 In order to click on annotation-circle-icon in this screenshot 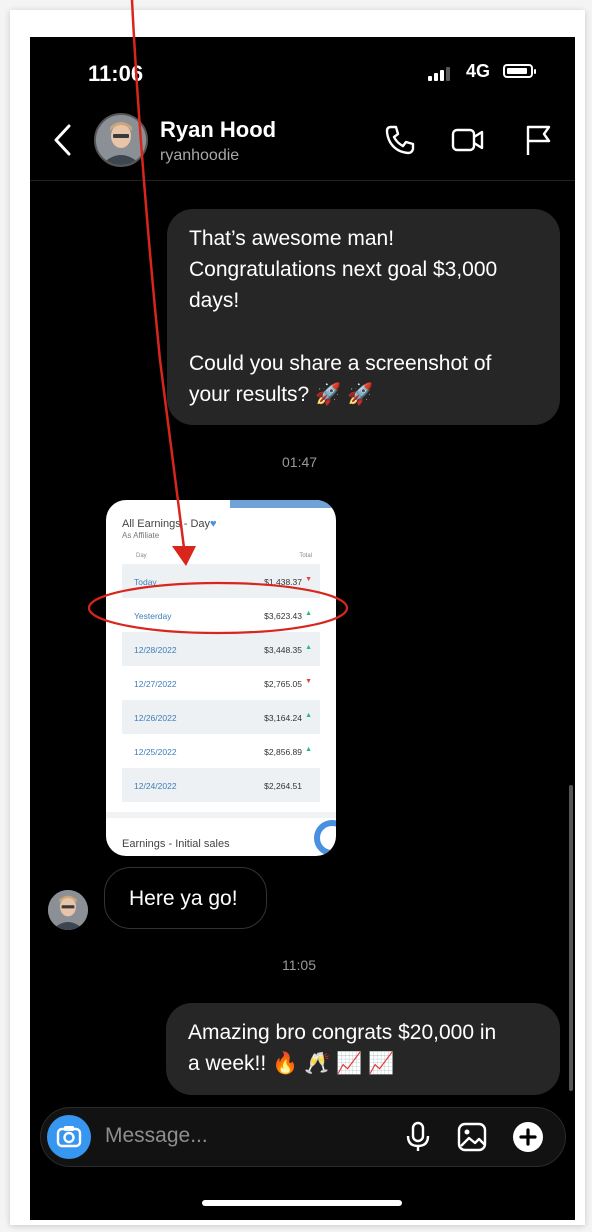, I will do `click(218, 608)`.